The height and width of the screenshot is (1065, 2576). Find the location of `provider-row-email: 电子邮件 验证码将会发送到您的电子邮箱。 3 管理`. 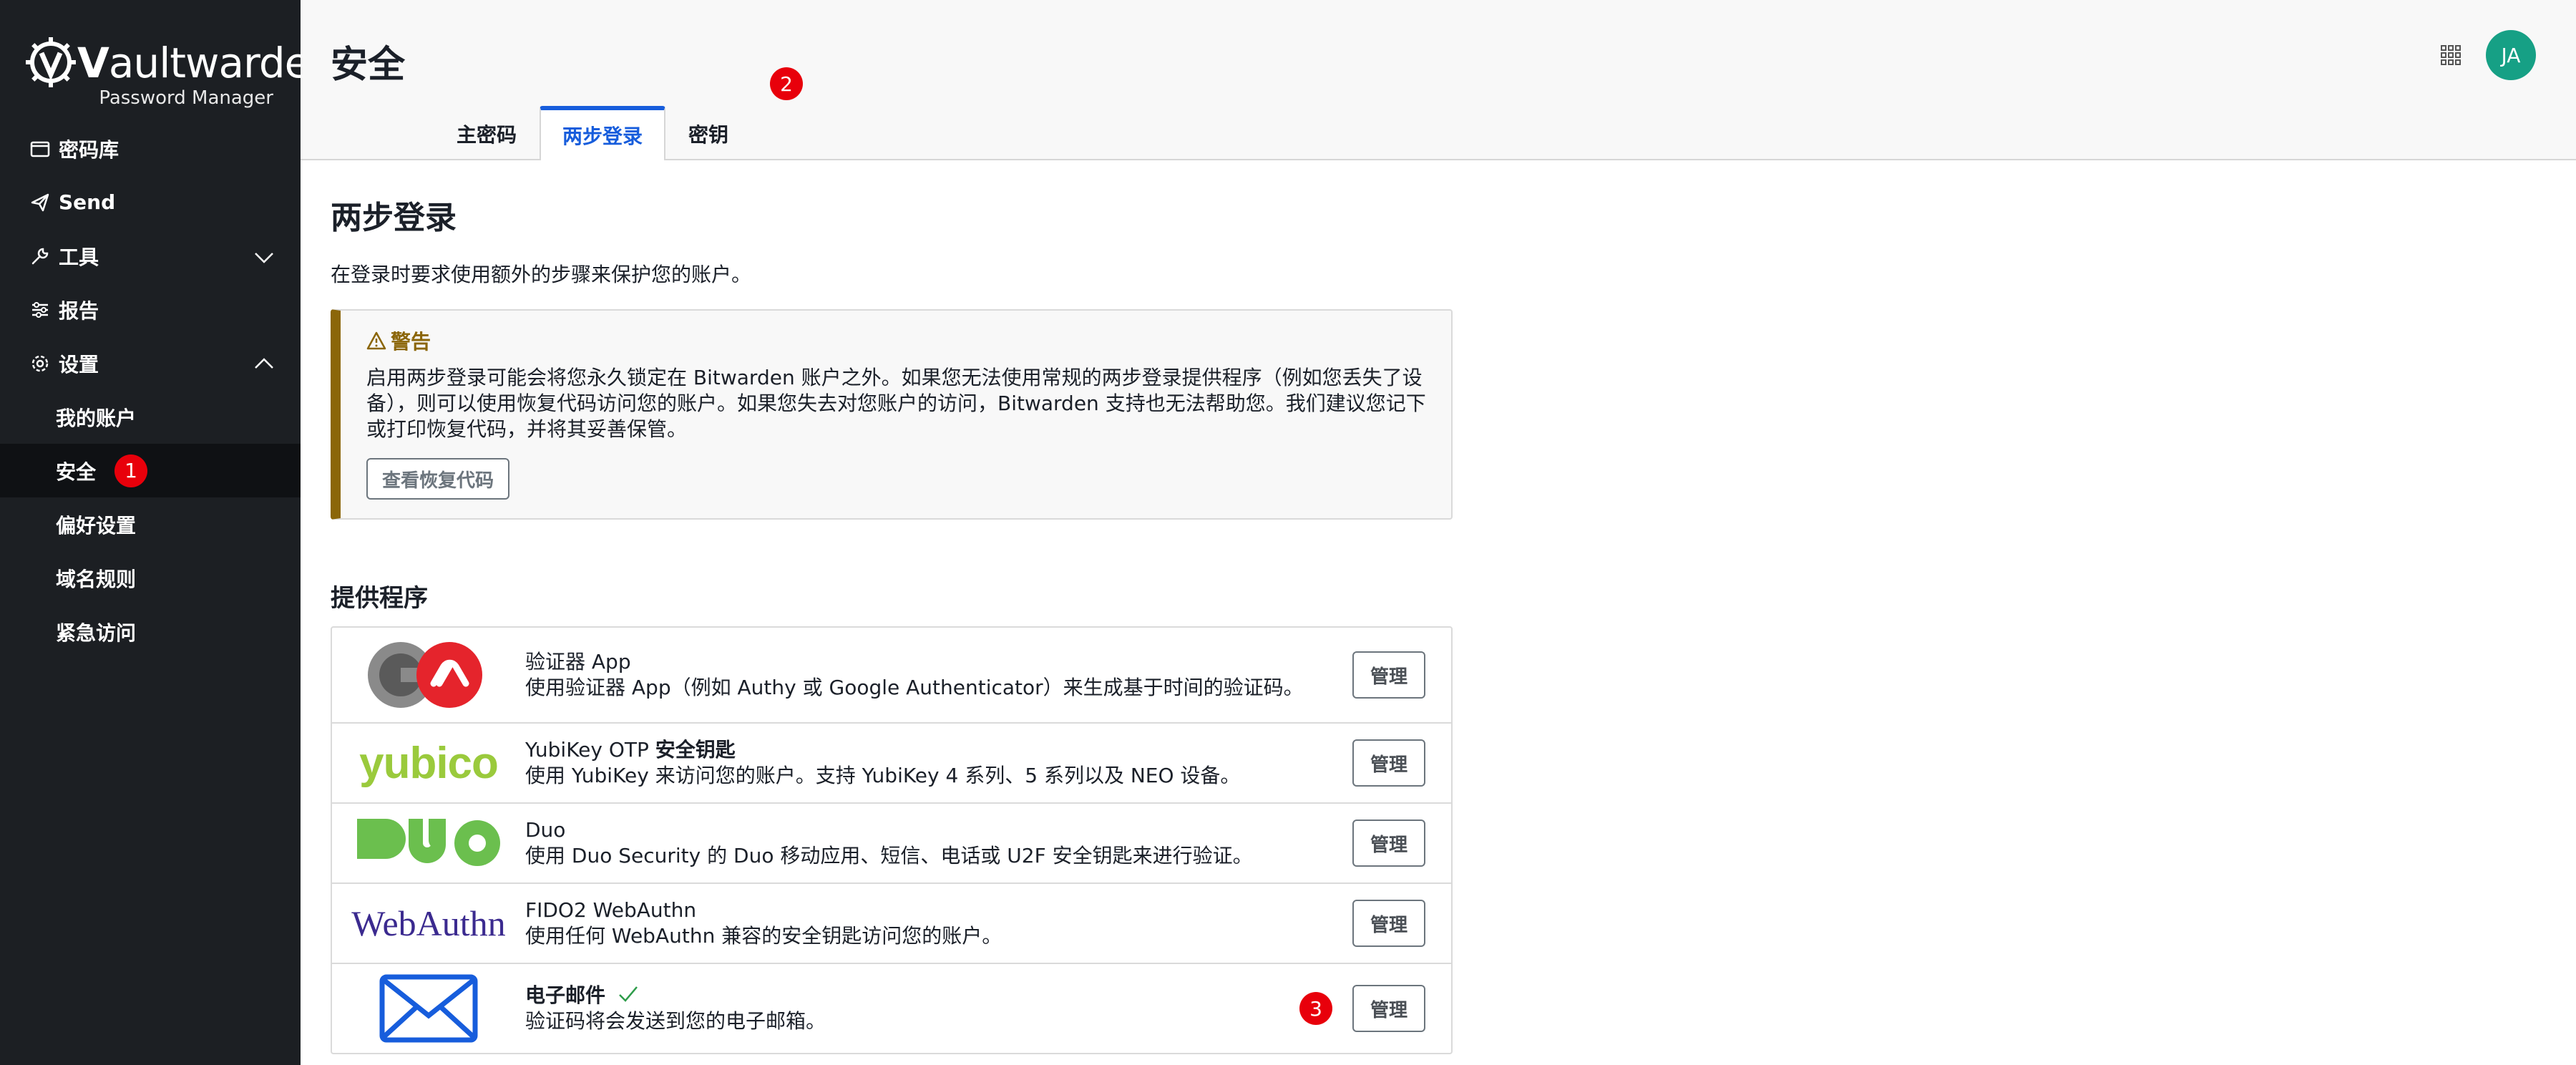

provider-row-email: 电子邮件 验证码将会发送到您的电子邮箱。 3 管理 is located at coordinates (891, 1008).